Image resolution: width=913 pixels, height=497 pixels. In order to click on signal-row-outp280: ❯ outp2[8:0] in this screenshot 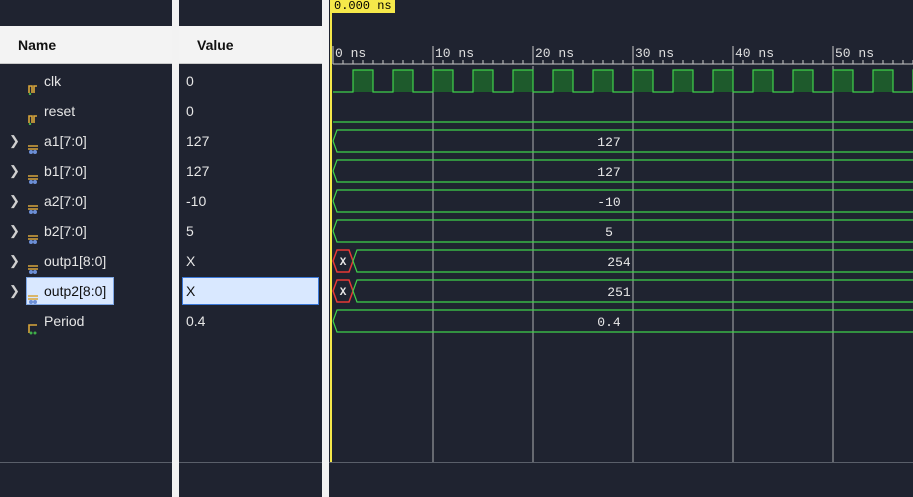, I will do `click(86, 291)`.